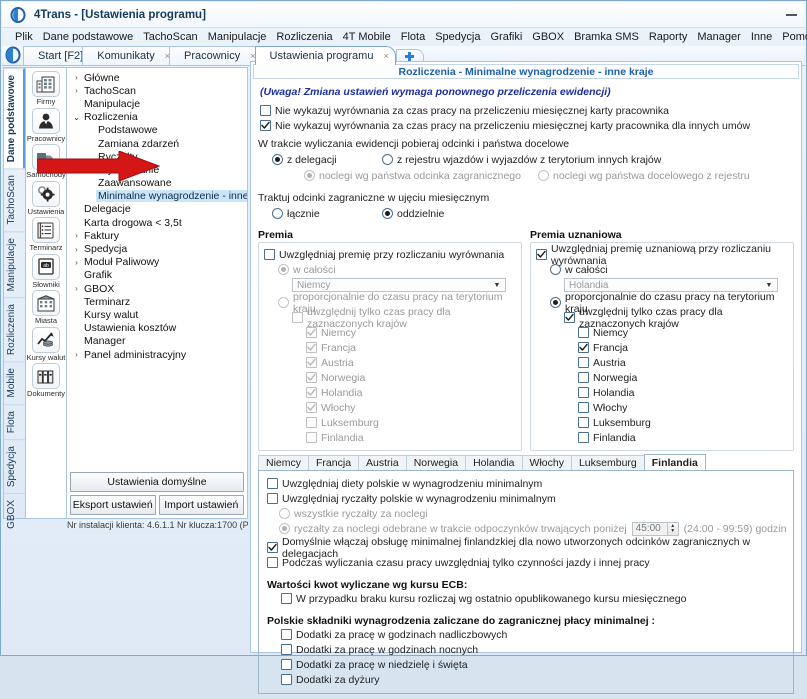 This screenshot has width=807, height=699. What do you see at coordinates (76, 117) in the screenshot?
I see `chevron-down-icon: ⌄` at bounding box center [76, 117].